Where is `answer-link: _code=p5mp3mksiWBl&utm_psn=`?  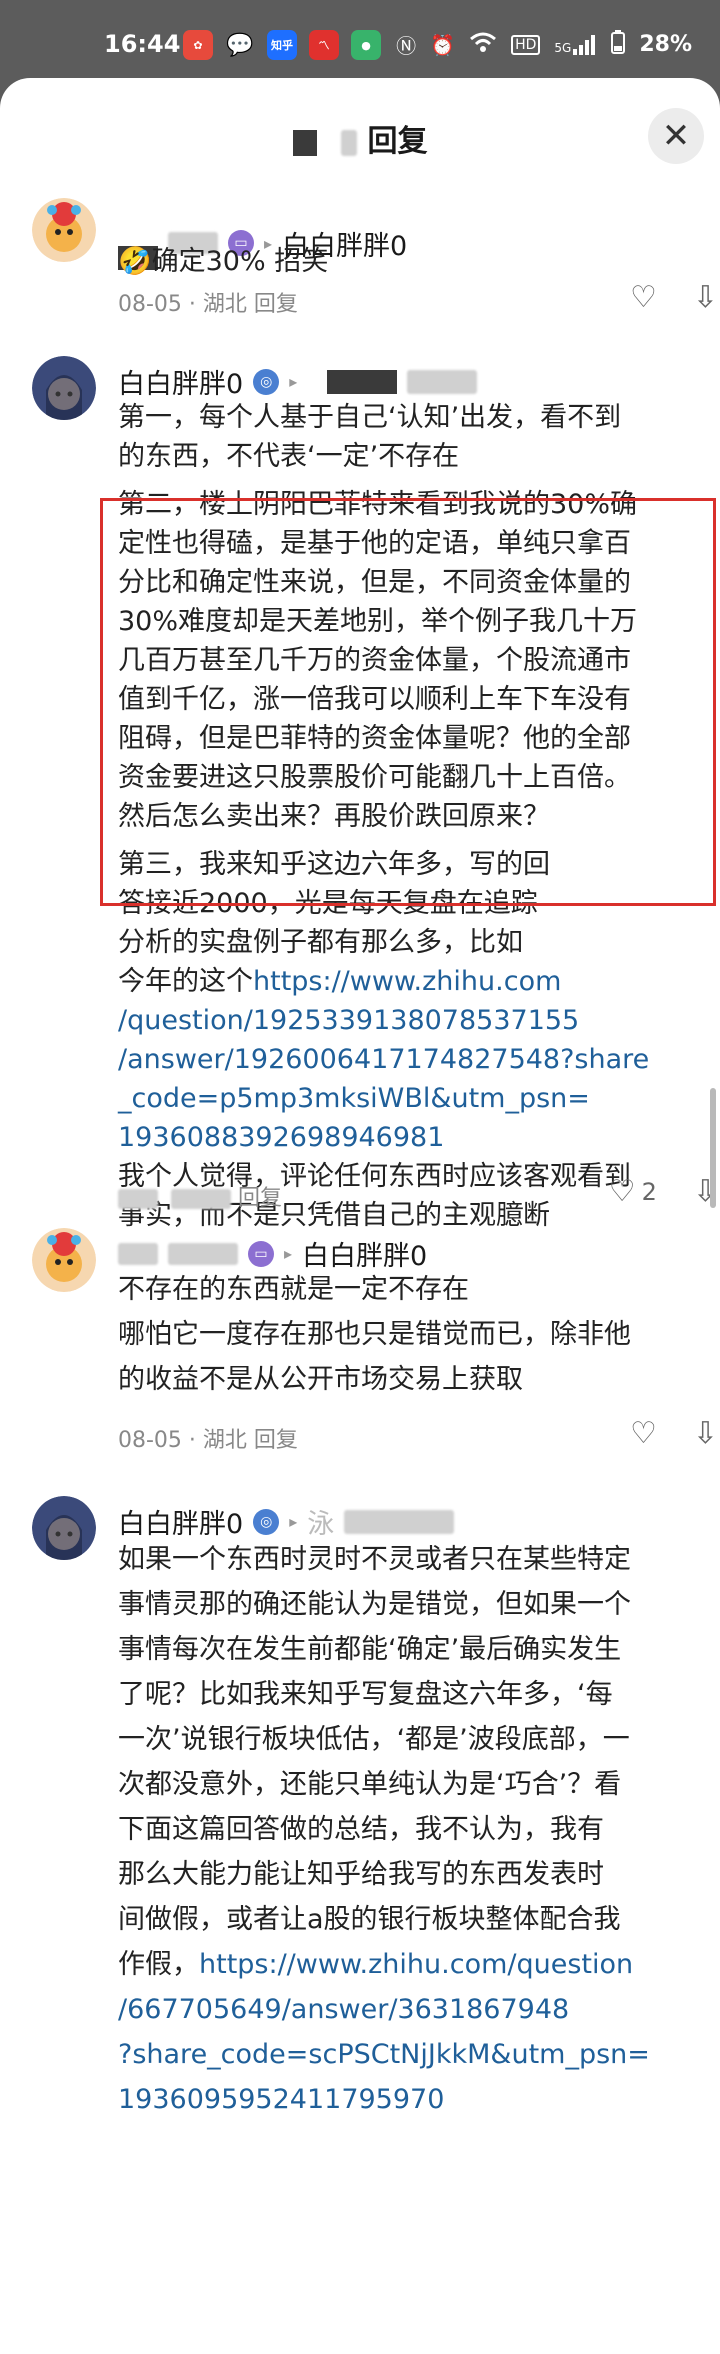 answer-link: _code=p5mp3mksiWBl&utm_psn= is located at coordinates (418, 1098).